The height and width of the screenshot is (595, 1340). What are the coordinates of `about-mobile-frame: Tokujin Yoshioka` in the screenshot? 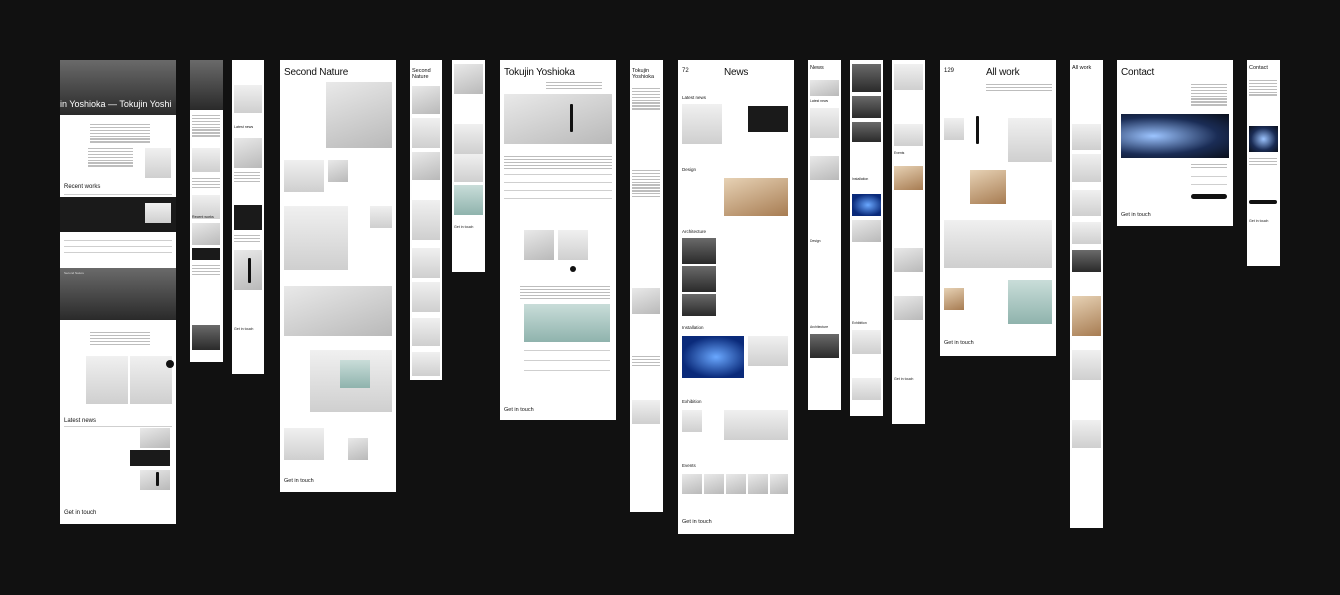 It's located at (646, 286).